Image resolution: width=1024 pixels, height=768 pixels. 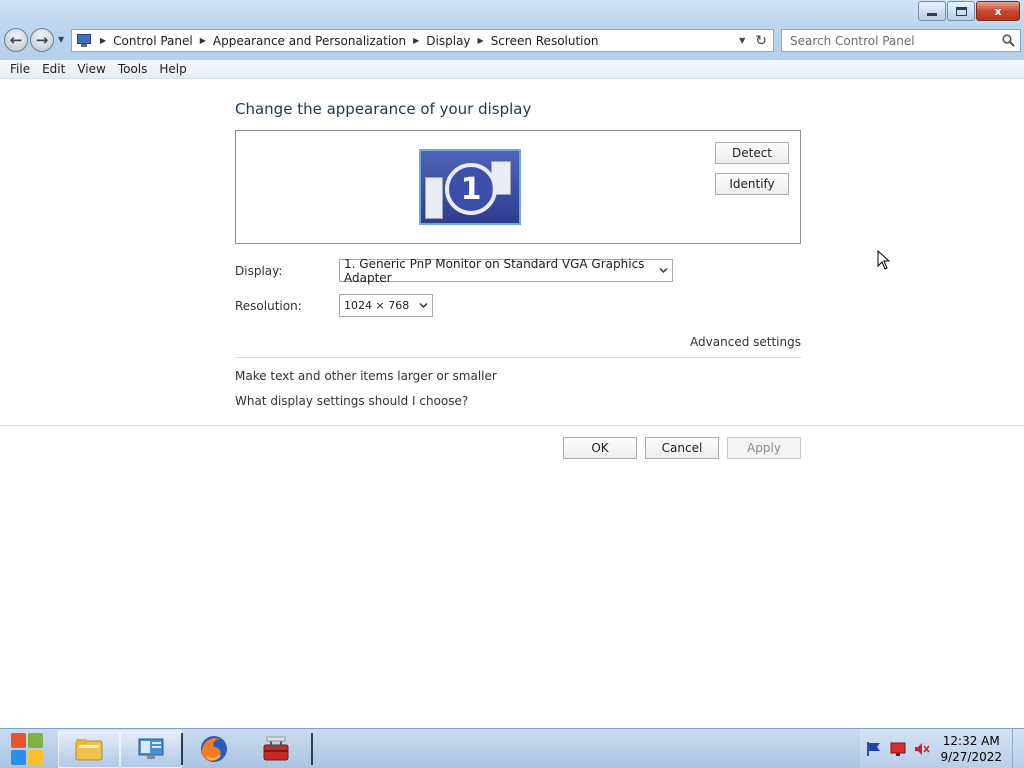 I want to click on detect-button: Detect, so click(x=752, y=153).